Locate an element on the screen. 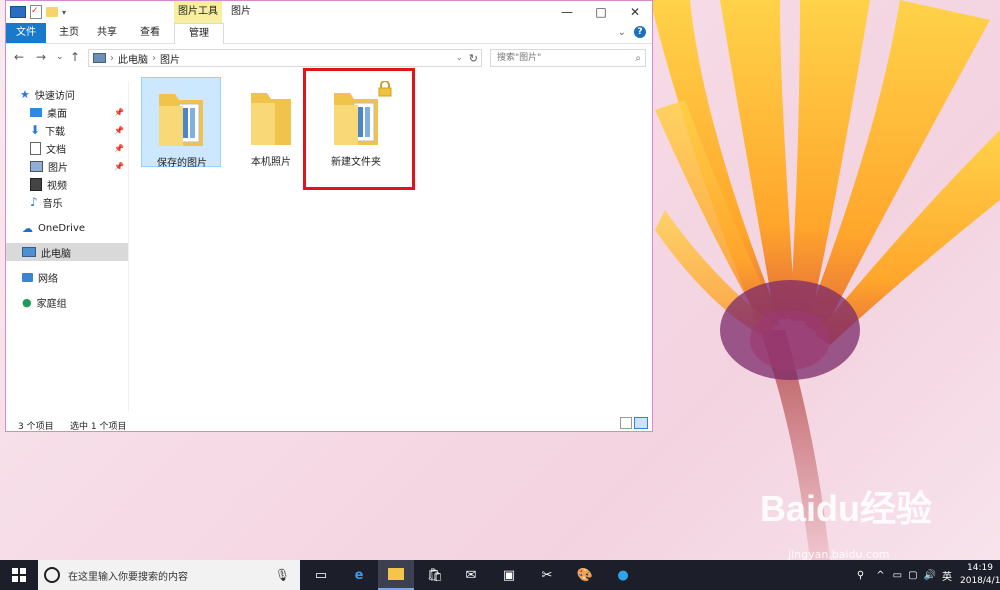 The height and width of the screenshot is (590, 1000). network-icon is located at coordinates (27, 277).